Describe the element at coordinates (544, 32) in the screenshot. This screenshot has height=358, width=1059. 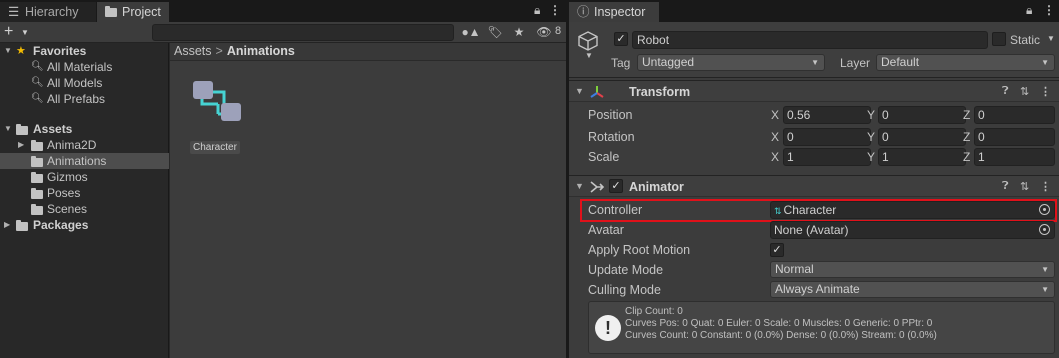
I see `hidden-packages-icon: 👁︎` at that location.